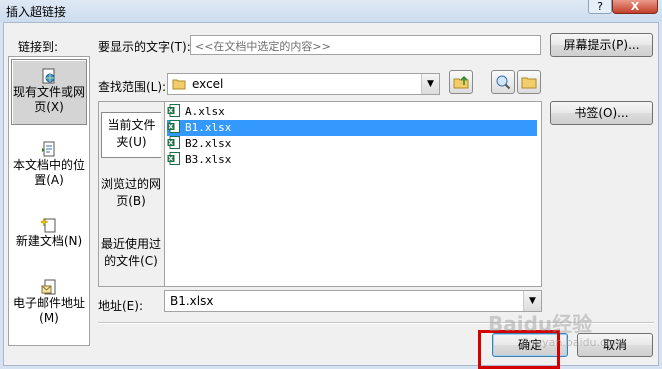 This screenshot has width=662, height=369. Describe the element at coordinates (365, 45) in the screenshot. I see `display-text-field: <<在文档中选定的内容>>` at that location.